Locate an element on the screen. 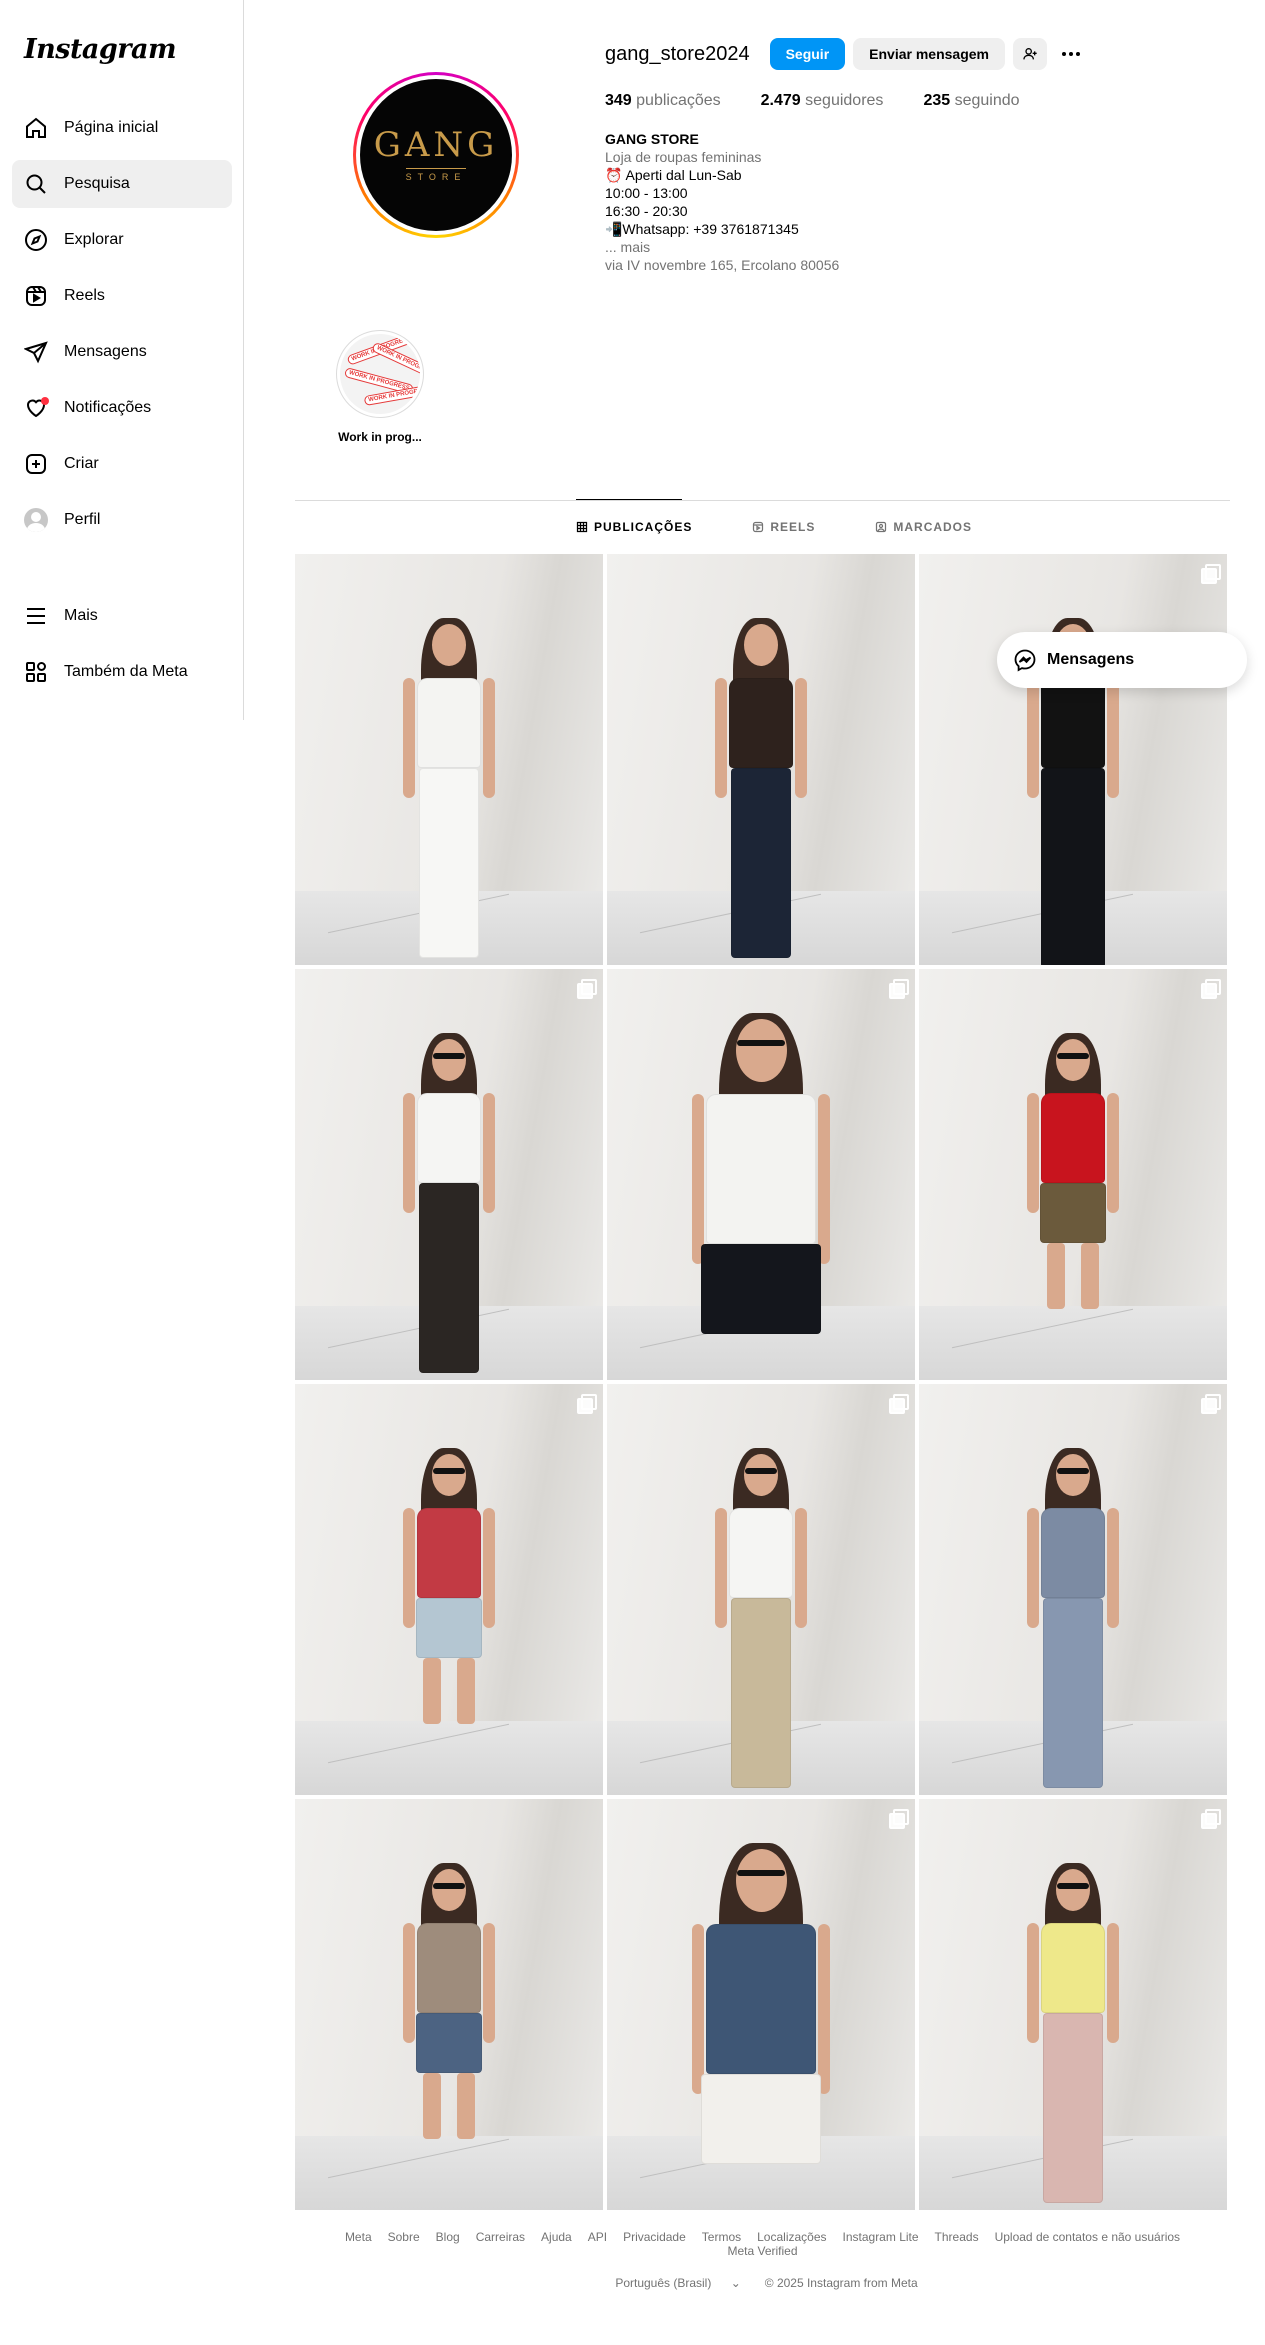 The height and width of the screenshot is (2345, 1265). options-button is located at coordinates (1071, 54).